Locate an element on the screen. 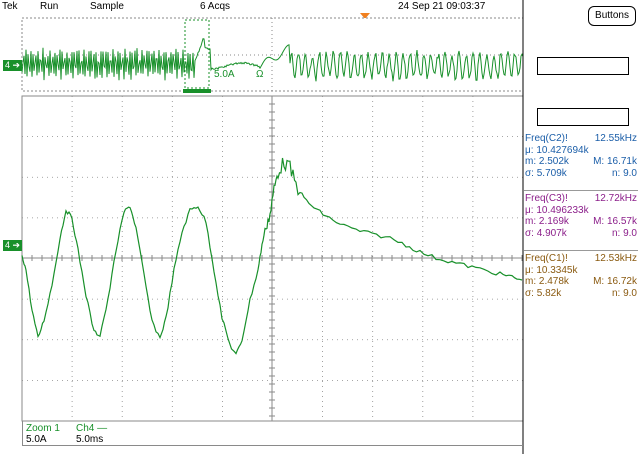  zoom-label: Zoom 1 is located at coordinates (43, 428).